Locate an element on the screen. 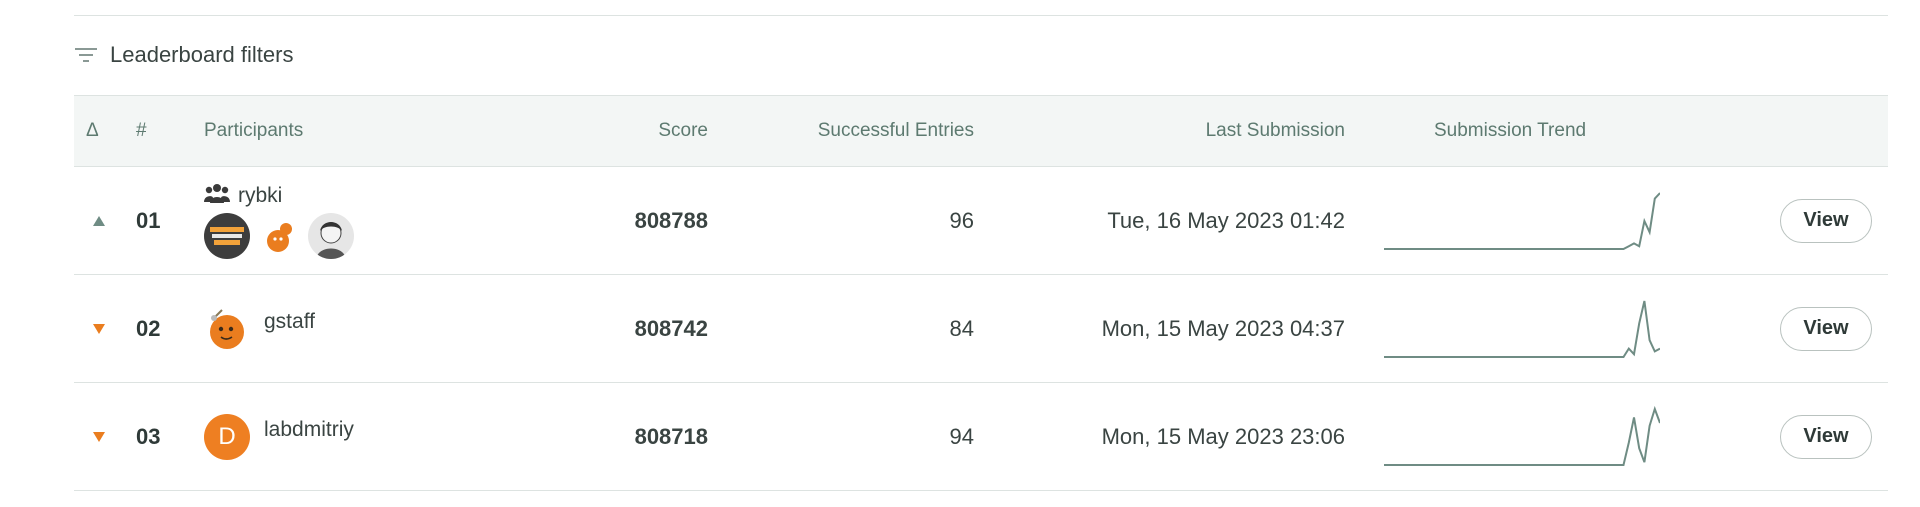 The width and height of the screenshot is (1920, 507). rank-number: 03 is located at coordinates (148, 436).